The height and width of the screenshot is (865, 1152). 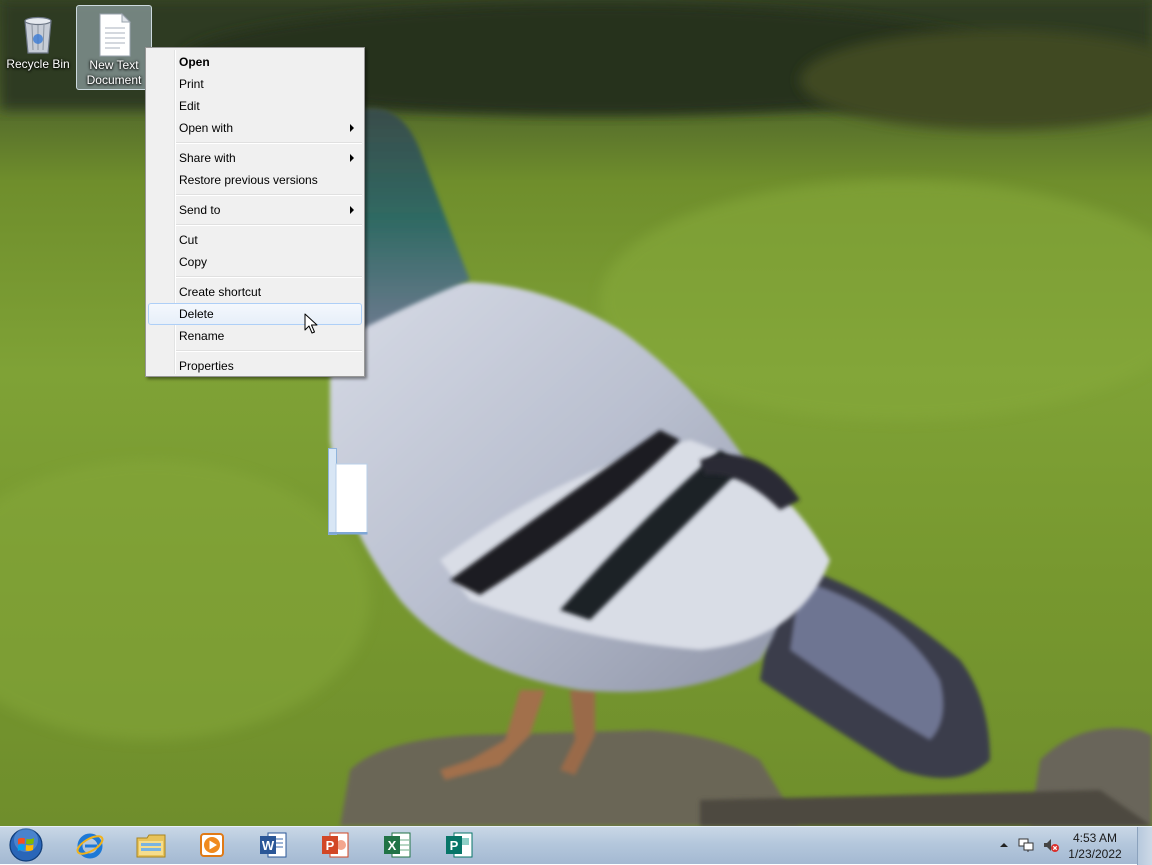 I want to click on menu-item-edit: Edit, so click(x=255, y=106).